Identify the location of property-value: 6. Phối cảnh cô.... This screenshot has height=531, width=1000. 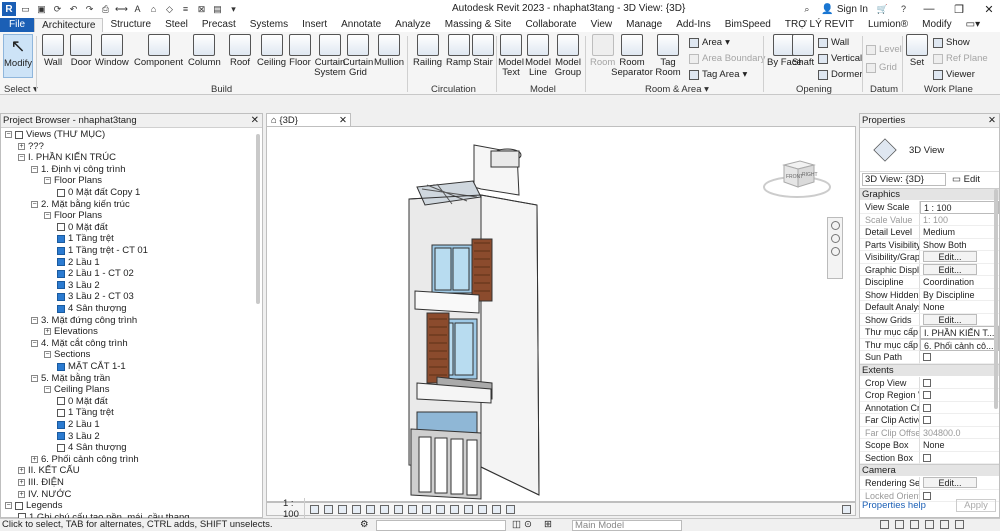
(959, 344).